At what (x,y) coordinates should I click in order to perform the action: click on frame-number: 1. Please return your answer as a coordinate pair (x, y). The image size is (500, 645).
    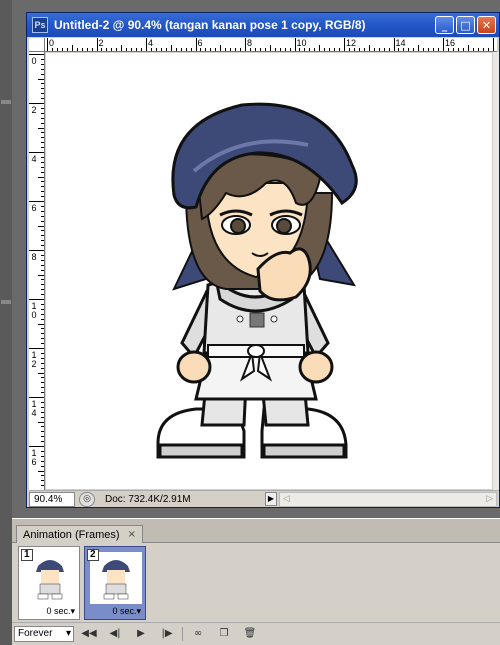
    Looking at the image, I should click on (27, 555).